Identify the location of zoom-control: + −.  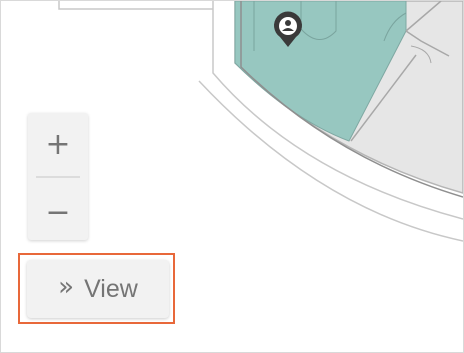
(58, 176).